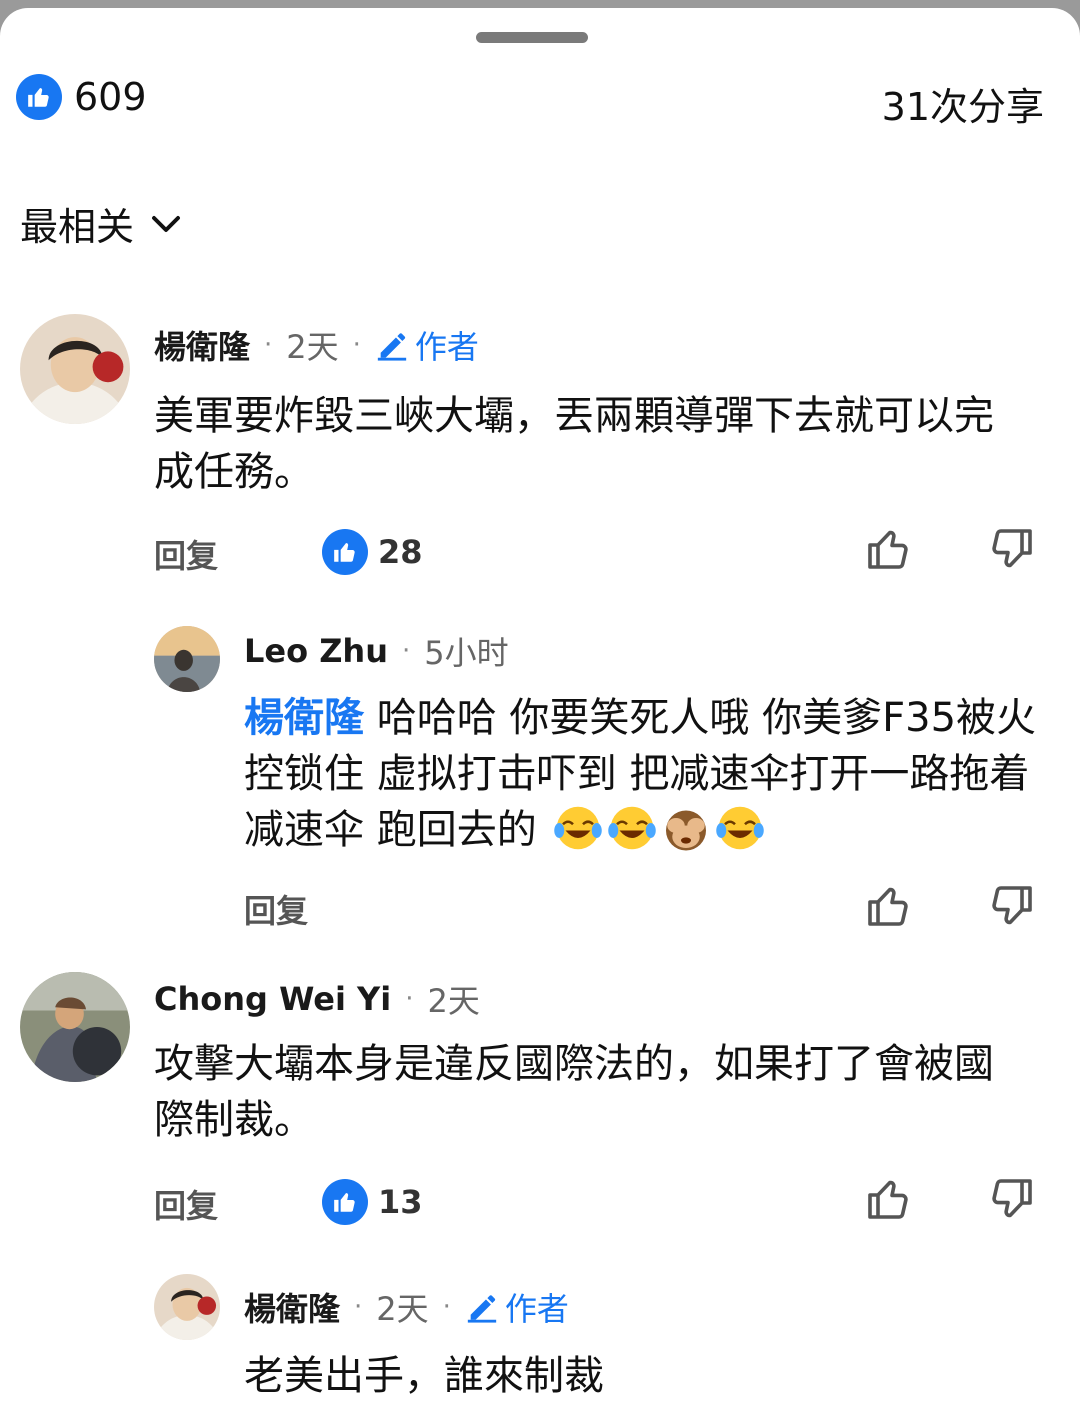 The height and width of the screenshot is (1418, 1080). What do you see at coordinates (574, 1092) in the screenshot?
I see `comment-text: 攻擊大壩本身是違反國際法的，如果打了會被國際制裁。` at bounding box center [574, 1092].